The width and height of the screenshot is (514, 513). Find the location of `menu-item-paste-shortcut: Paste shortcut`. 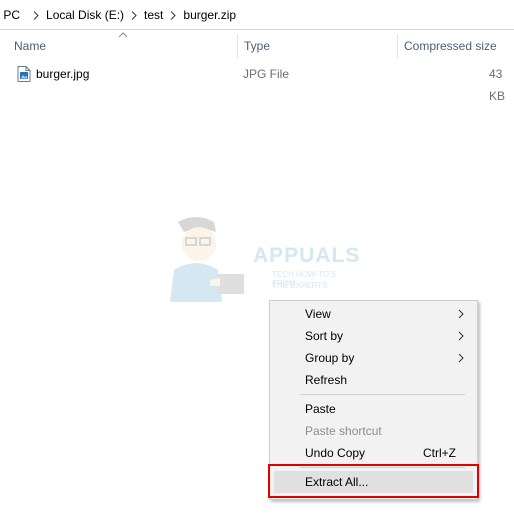

menu-item-paste-shortcut: Paste shortcut is located at coordinates (373, 431).